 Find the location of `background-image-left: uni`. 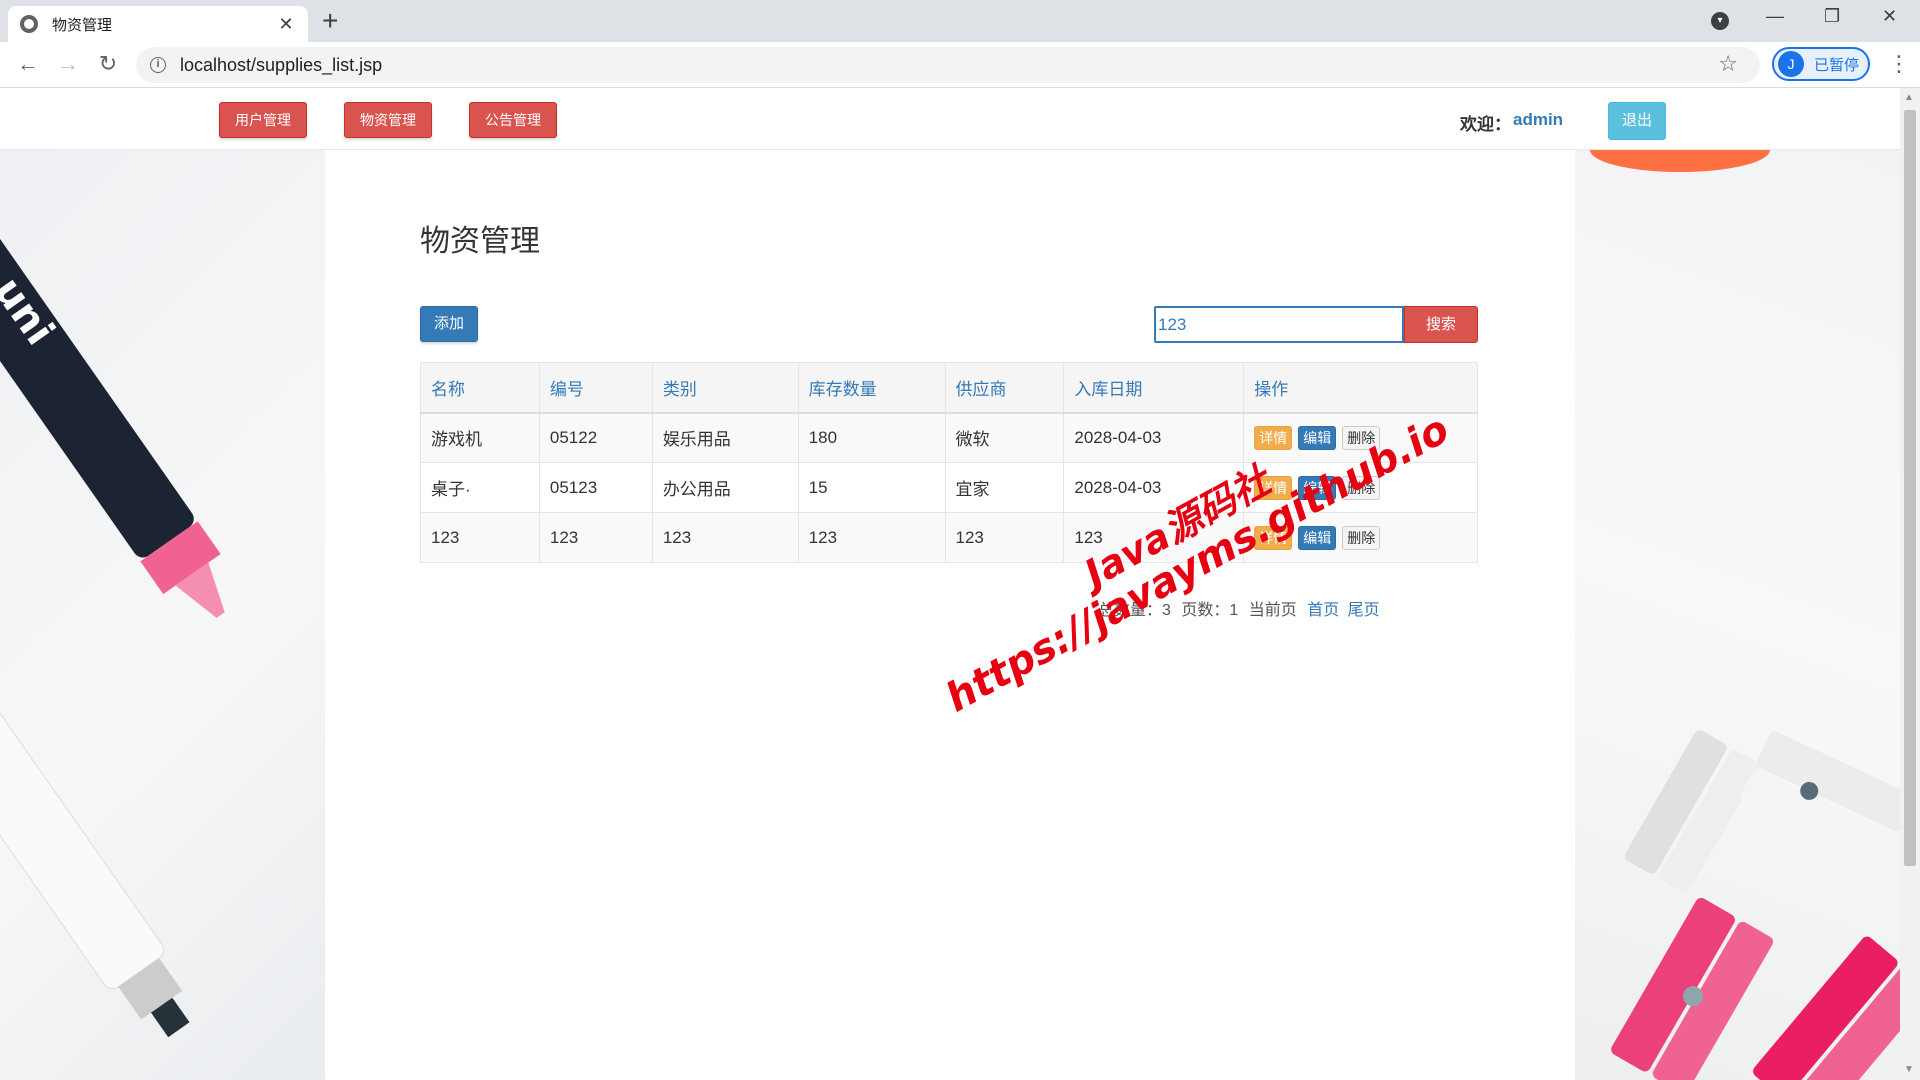

background-image-left: uni is located at coordinates (162, 615).